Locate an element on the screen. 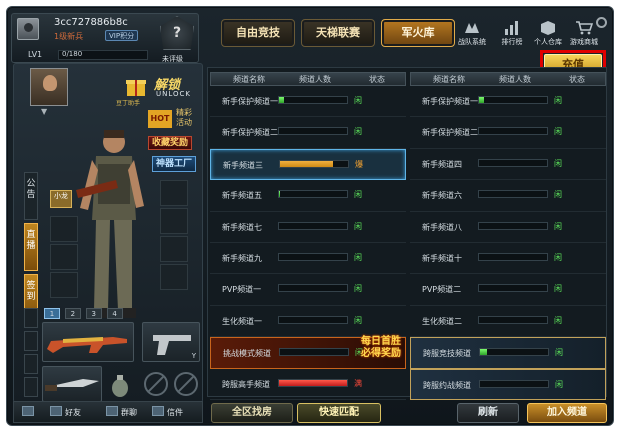  hot-label-line1: 精彩 is located at coordinates (184, 112).